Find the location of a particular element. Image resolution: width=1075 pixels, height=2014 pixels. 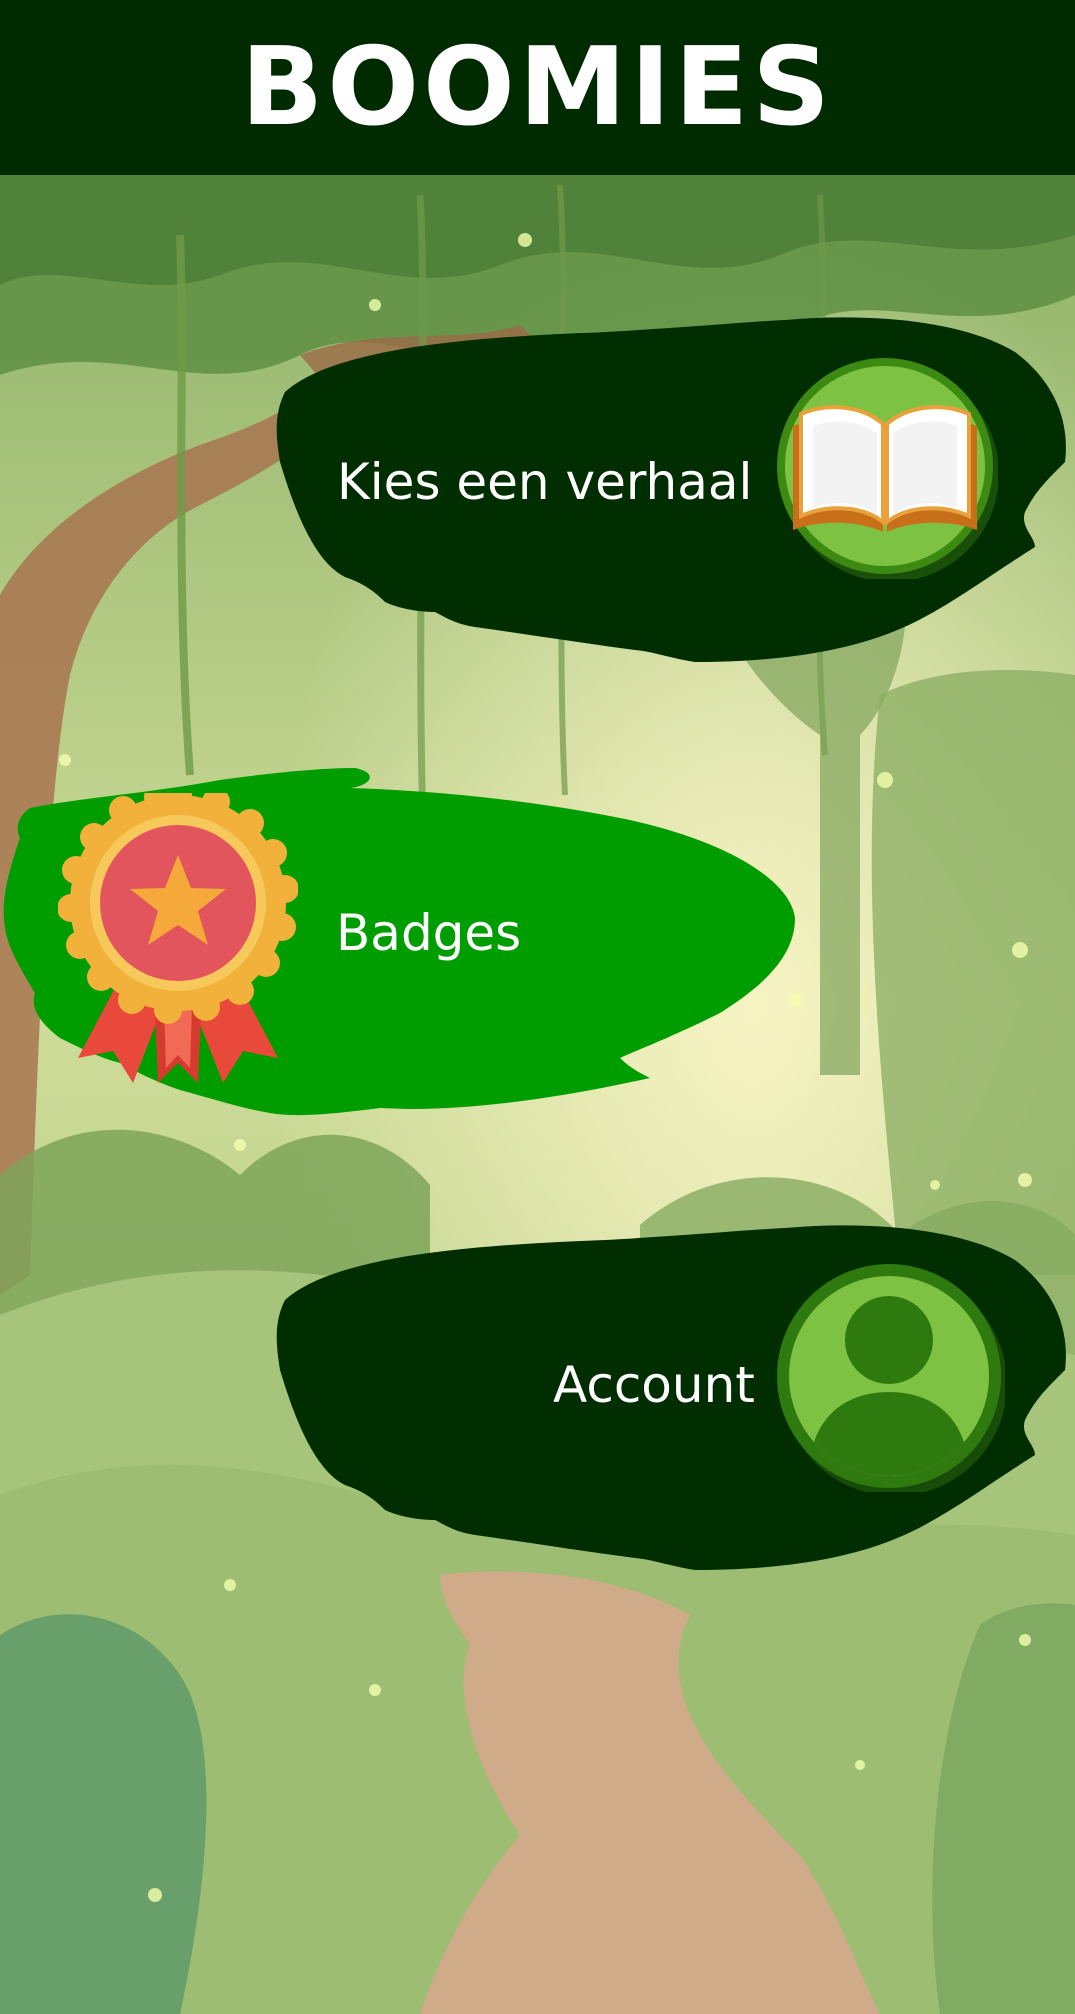

menu-label-stories: Kies een verhaal is located at coordinates (545, 482).